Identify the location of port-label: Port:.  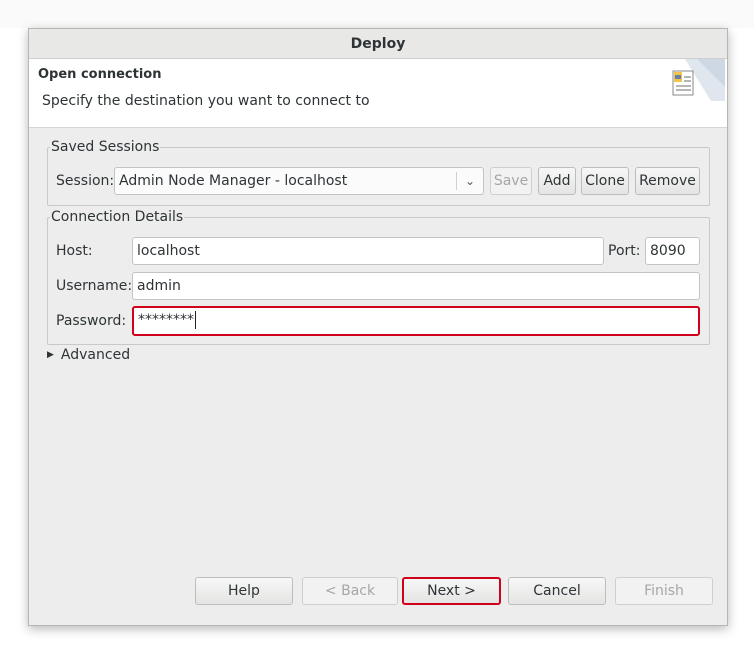
(624, 251).